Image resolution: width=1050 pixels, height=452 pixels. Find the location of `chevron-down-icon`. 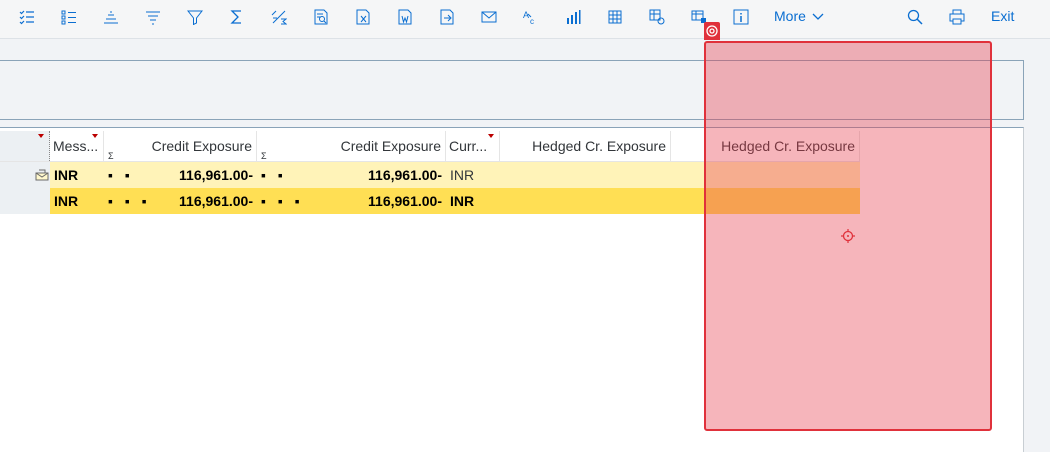

chevron-down-icon is located at coordinates (818, 16).